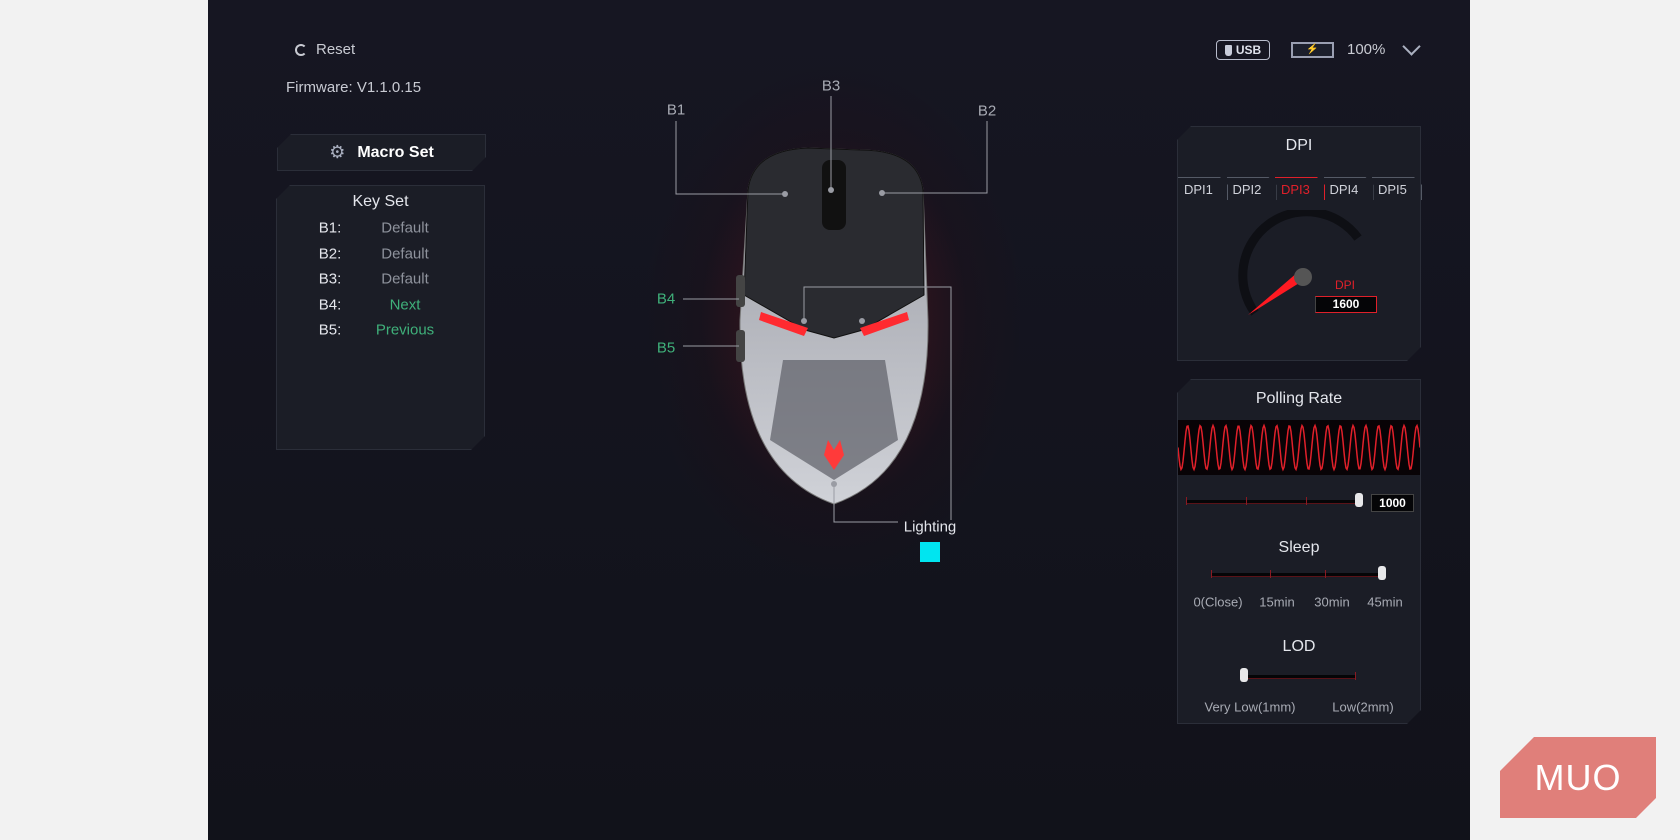  I want to click on battery-percent: 100%, so click(1366, 49).